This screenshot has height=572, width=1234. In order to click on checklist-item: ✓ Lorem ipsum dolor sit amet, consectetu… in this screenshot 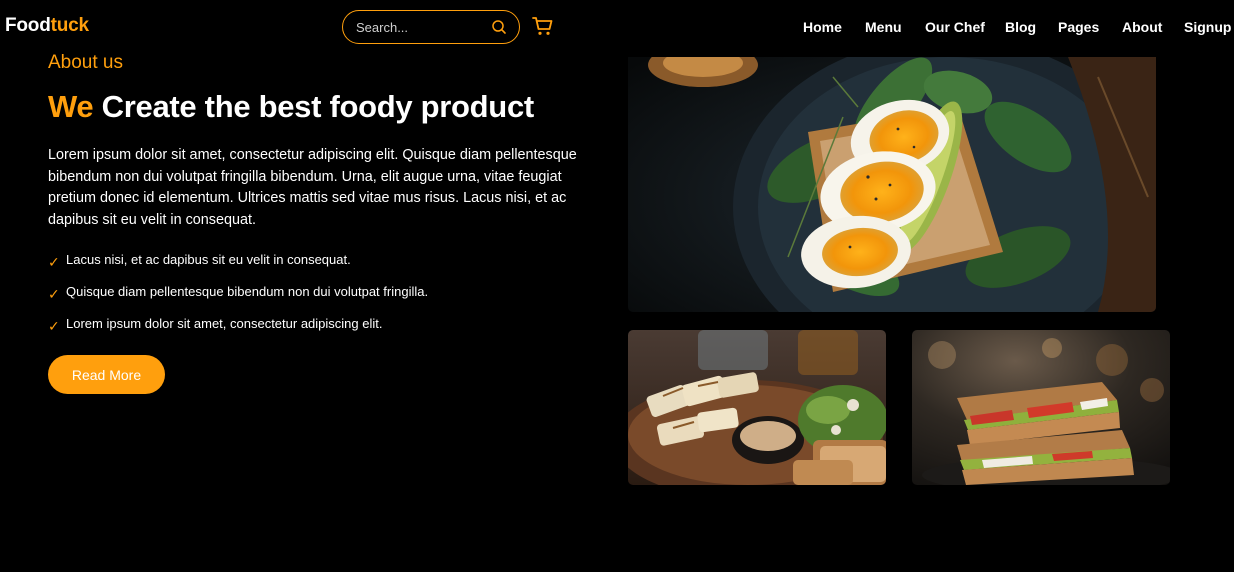, I will do `click(328, 330)`.